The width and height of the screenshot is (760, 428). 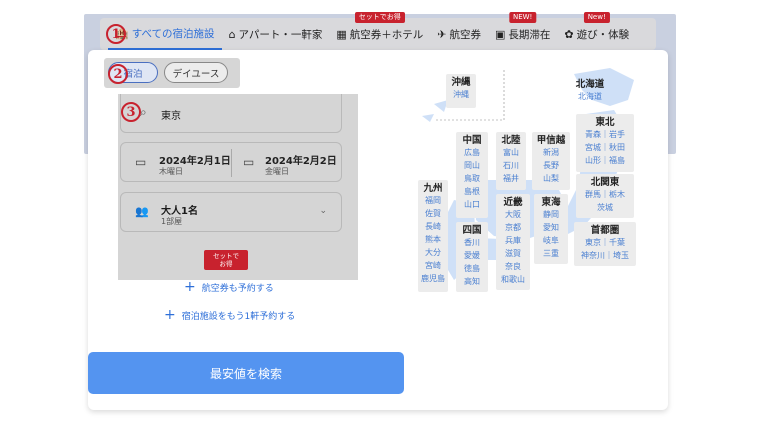 I want to click on pref-link: 長崎, so click(x=433, y=226).